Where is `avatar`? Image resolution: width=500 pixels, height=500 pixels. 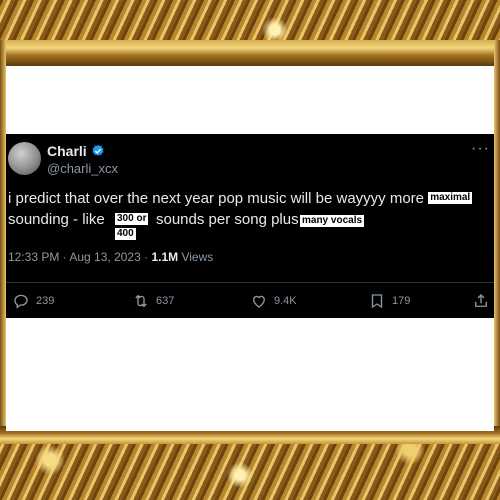 avatar is located at coordinates (24, 158).